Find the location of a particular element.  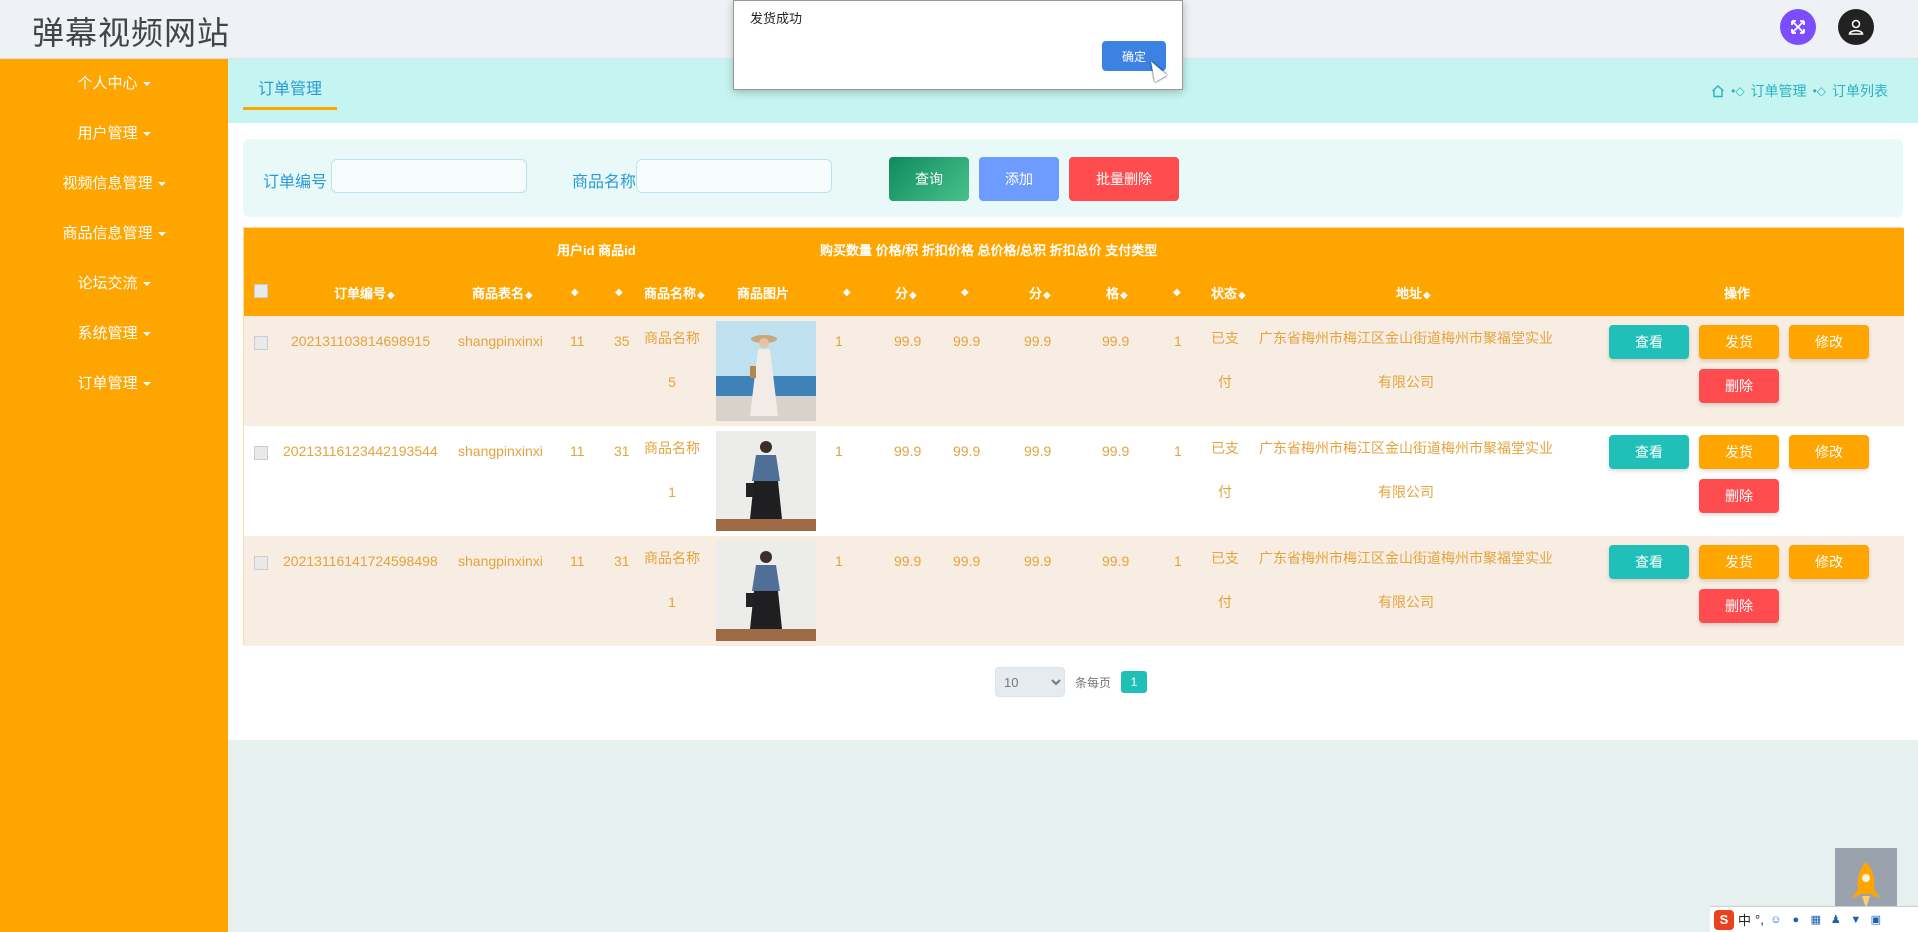

sidebar-item-user-management: 用户管理 is located at coordinates (114, 134).